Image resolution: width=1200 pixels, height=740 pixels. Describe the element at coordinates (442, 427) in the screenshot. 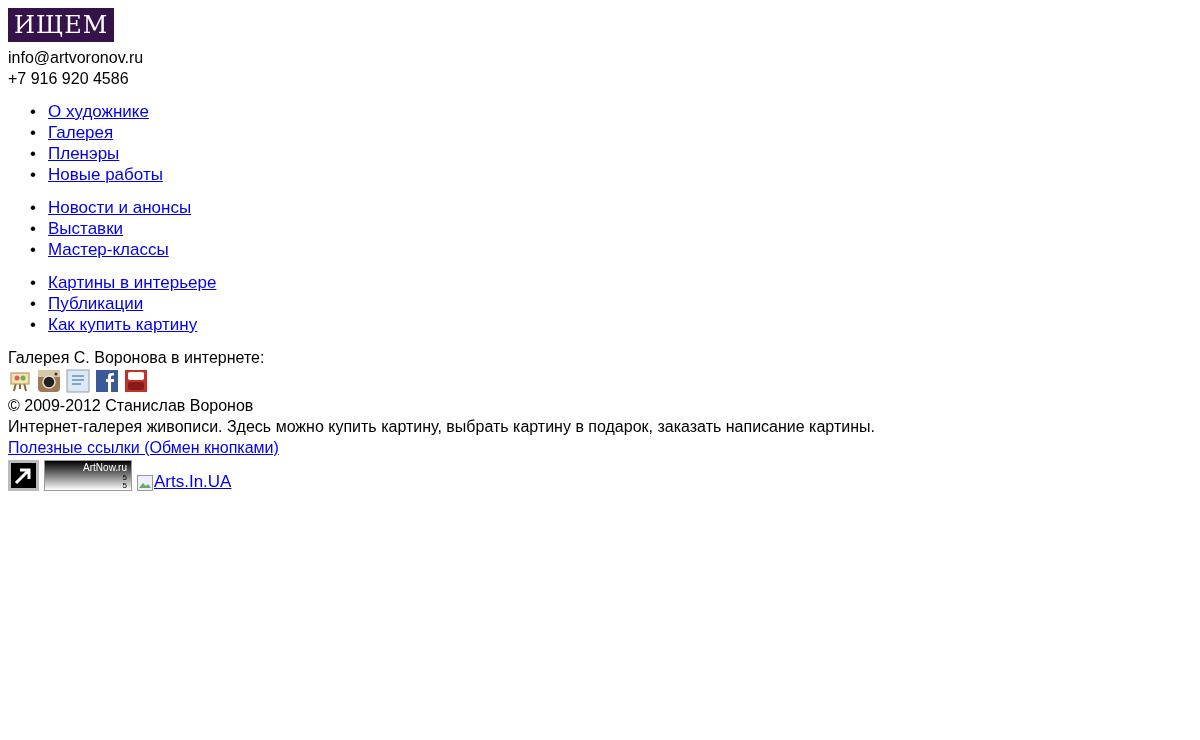

I see `description-text: Интернет-галерея живописи. Здесь можно купить картину, выбрать картину в подарок, заказать написание картины.` at that location.